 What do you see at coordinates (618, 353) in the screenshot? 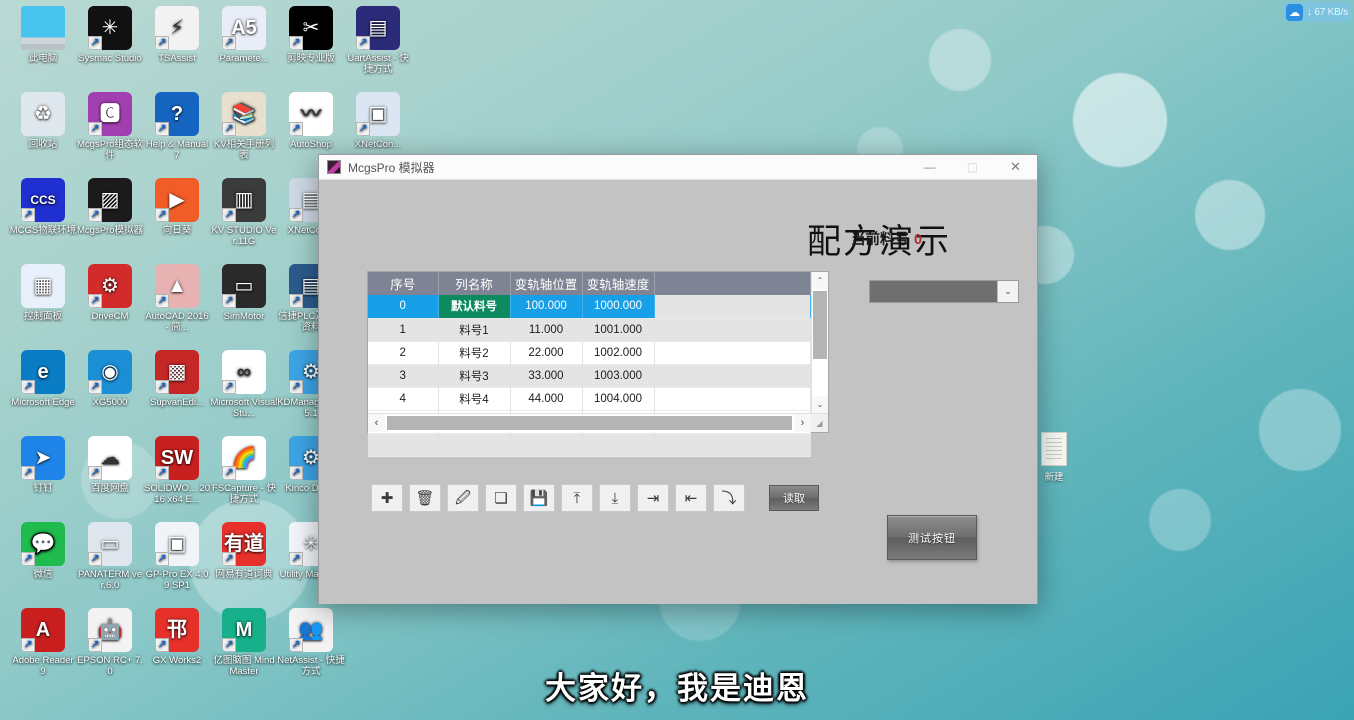
I see `cell-speed: 1002.000` at bounding box center [618, 353].